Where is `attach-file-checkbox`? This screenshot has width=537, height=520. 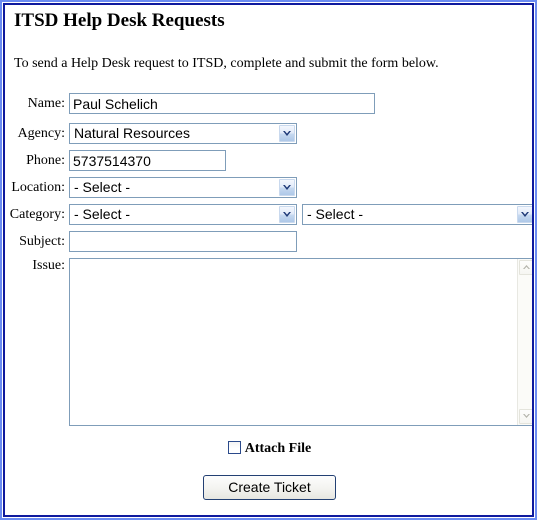 attach-file-checkbox is located at coordinates (234, 447).